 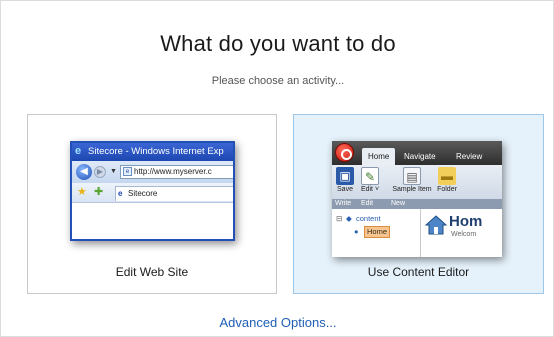 I want to click on editor-preview-pane: Hom Welcom, so click(x=461, y=233).